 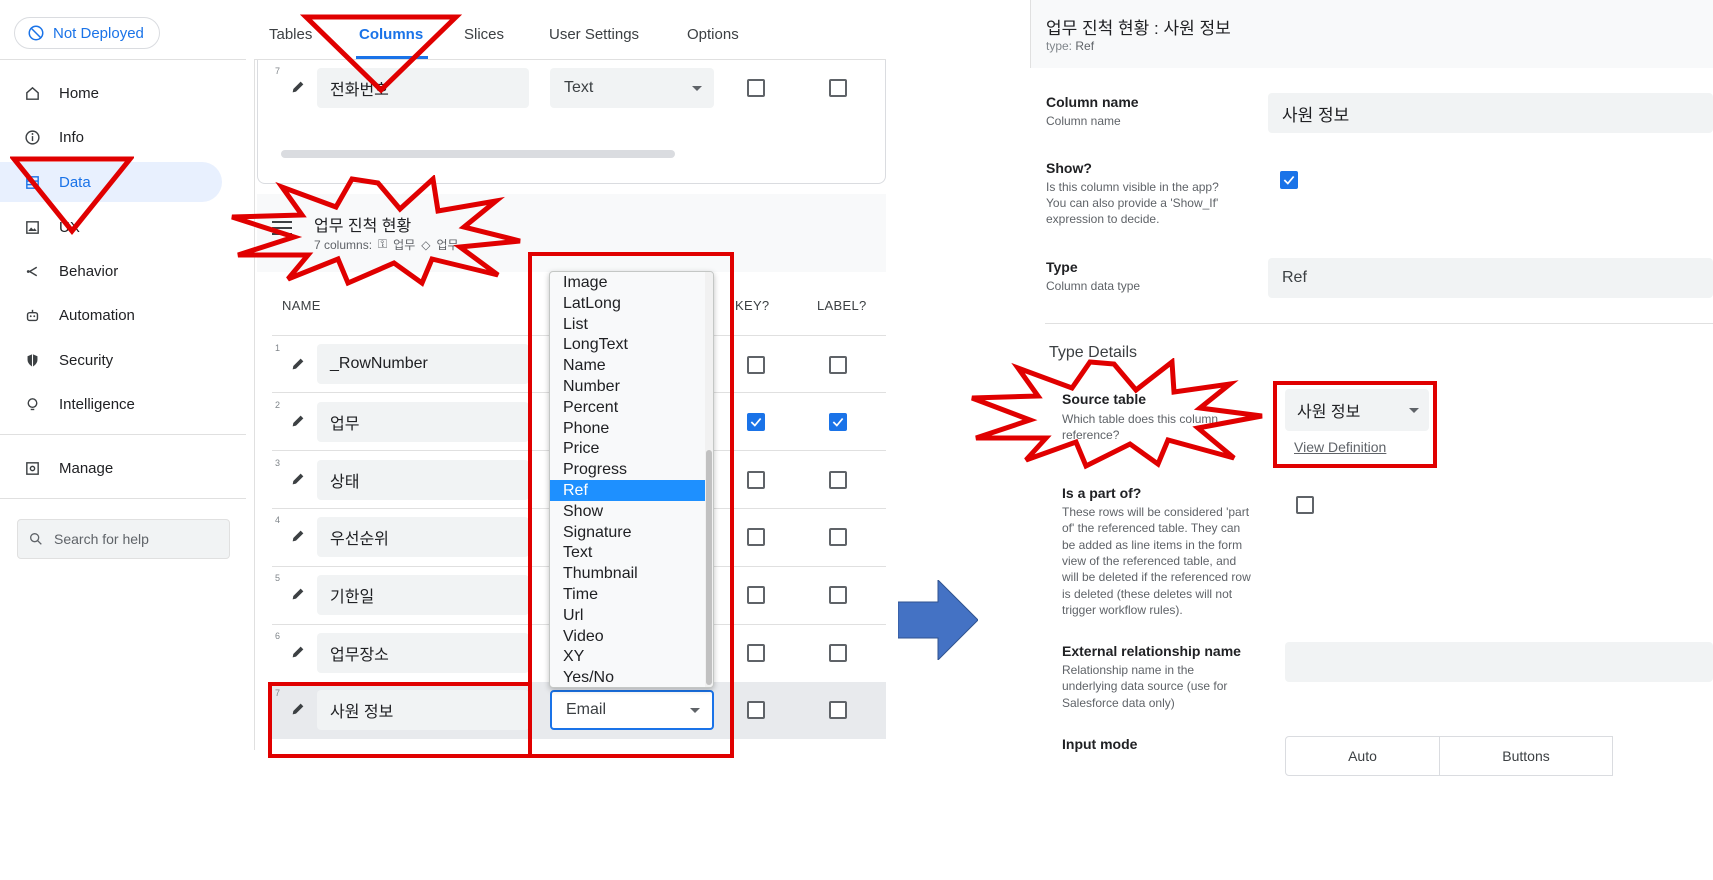 I want to click on annotation-frame-row-top, so click(x=400, y=684).